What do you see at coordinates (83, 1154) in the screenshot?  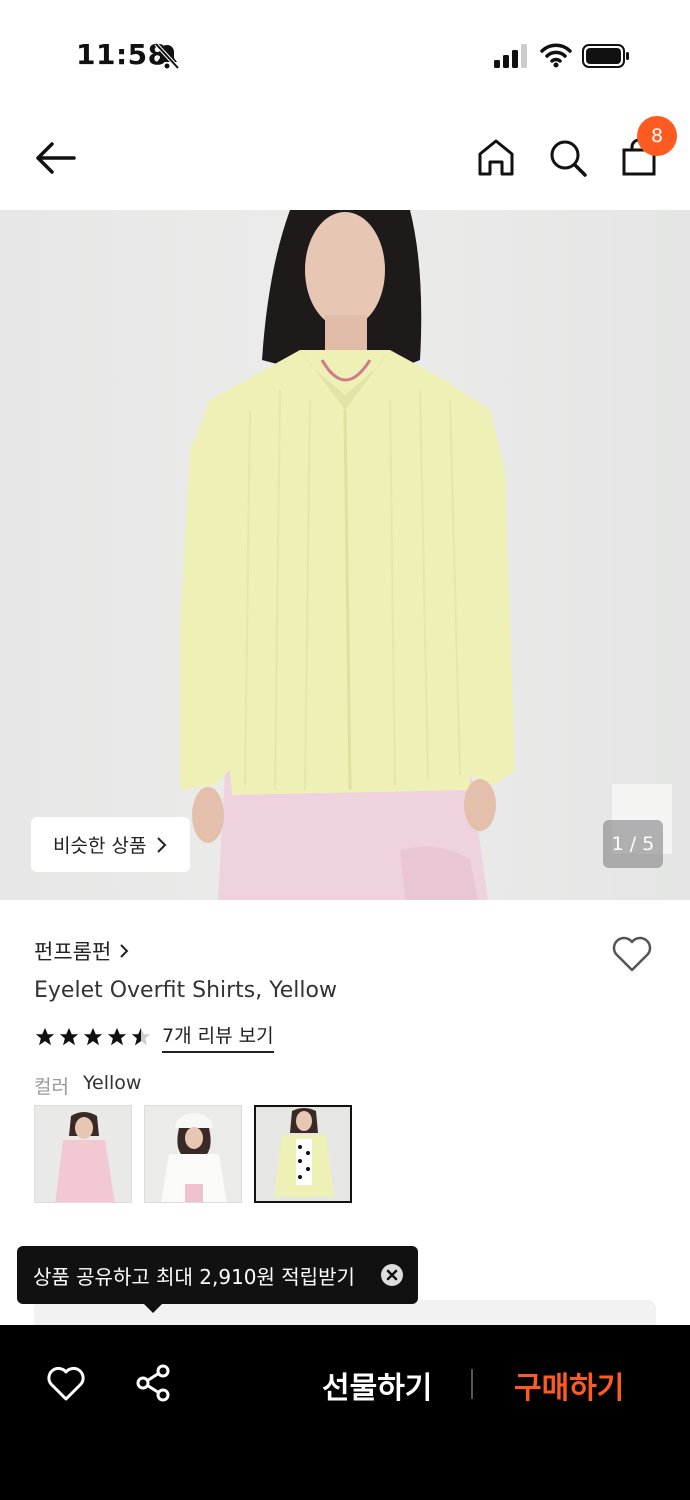 I see `swatch-pink` at bounding box center [83, 1154].